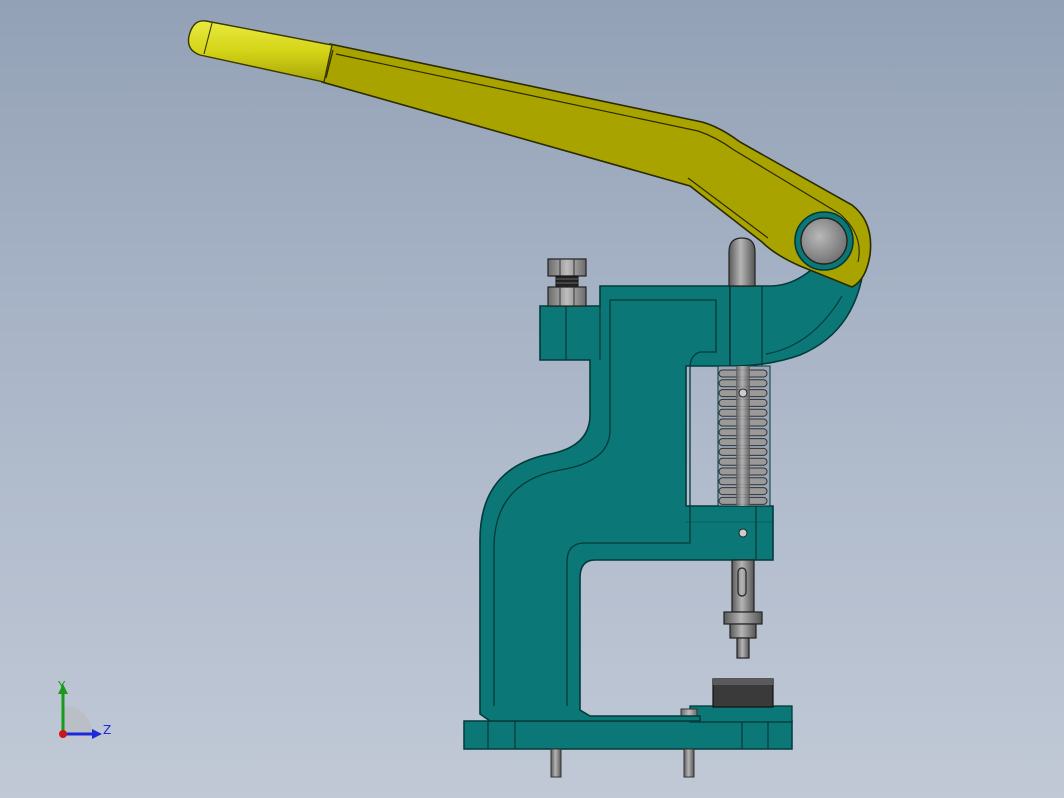 The image size is (1064, 798). Describe the element at coordinates (61, 686) in the screenshot. I see `y-axis-label: Y` at that location.